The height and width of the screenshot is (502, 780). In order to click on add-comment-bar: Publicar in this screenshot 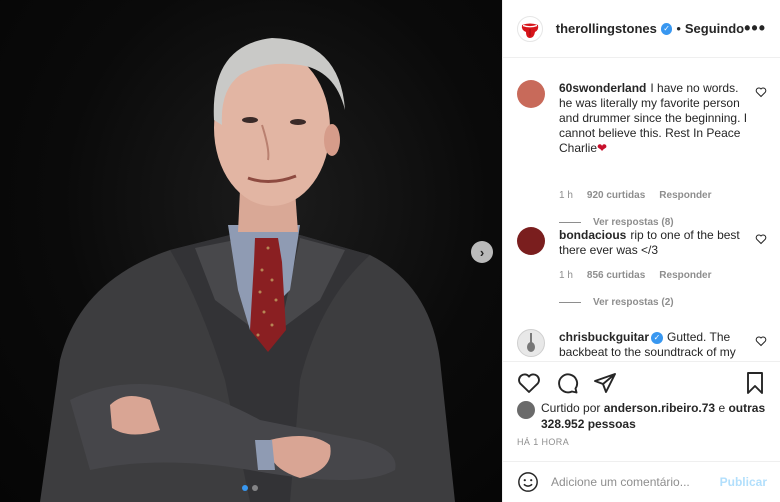, I will do `click(641, 481)`.